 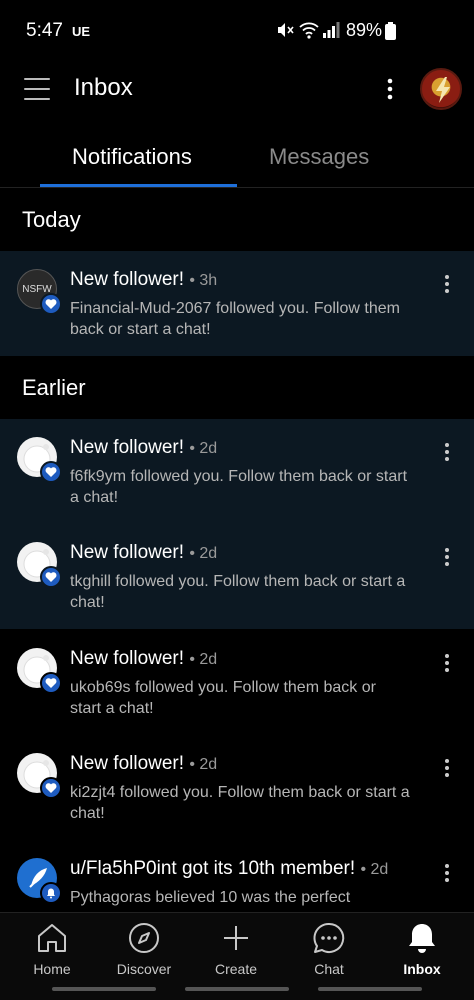 What do you see at coordinates (329, 969) in the screenshot?
I see `nav-chat-label: Chat` at bounding box center [329, 969].